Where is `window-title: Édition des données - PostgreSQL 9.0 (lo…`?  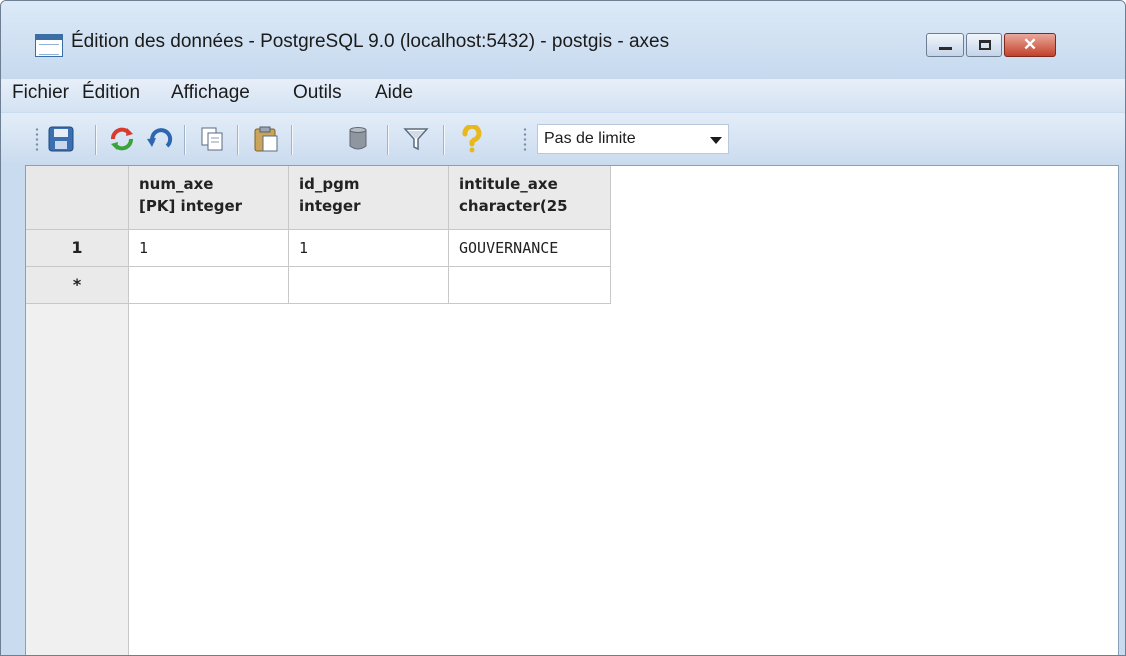
window-title: Édition des données - PostgreSQL 9.0 (lo… is located at coordinates (370, 41).